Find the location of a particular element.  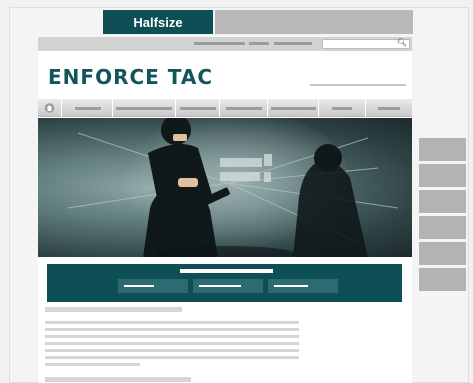

search-input: 🔍︎ is located at coordinates (366, 43).